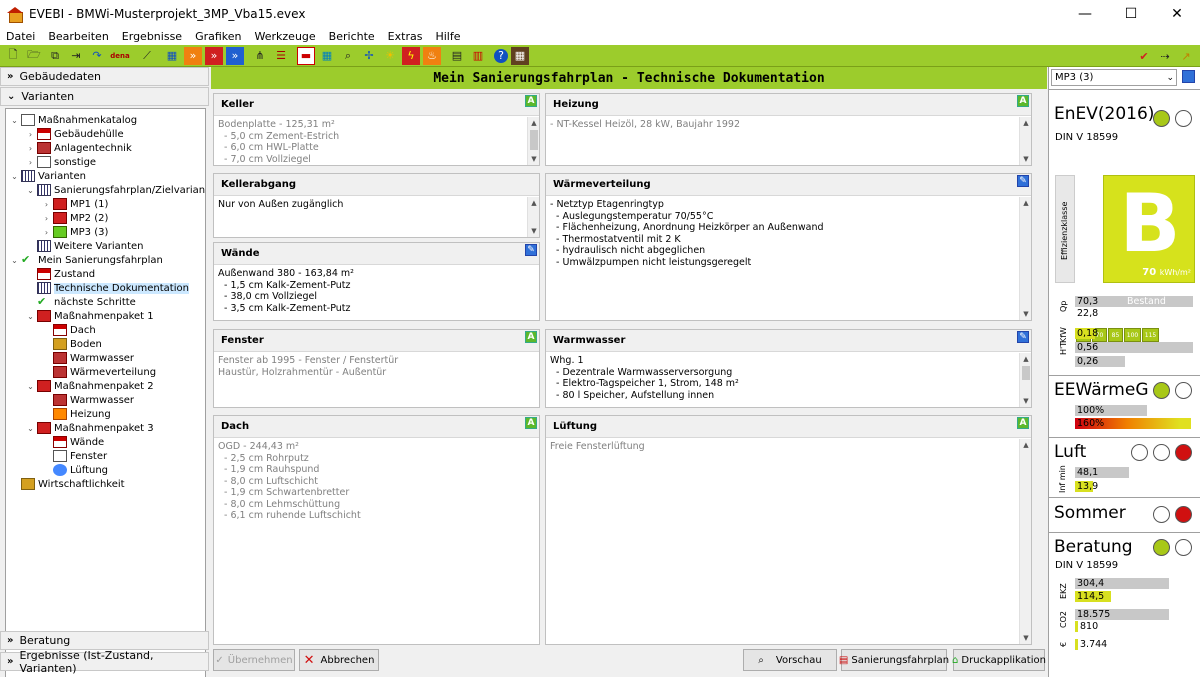 This screenshot has height=677, width=1200. What do you see at coordinates (13, 56) in the screenshot?
I see `new-file-icon: 🗋` at bounding box center [13, 56].